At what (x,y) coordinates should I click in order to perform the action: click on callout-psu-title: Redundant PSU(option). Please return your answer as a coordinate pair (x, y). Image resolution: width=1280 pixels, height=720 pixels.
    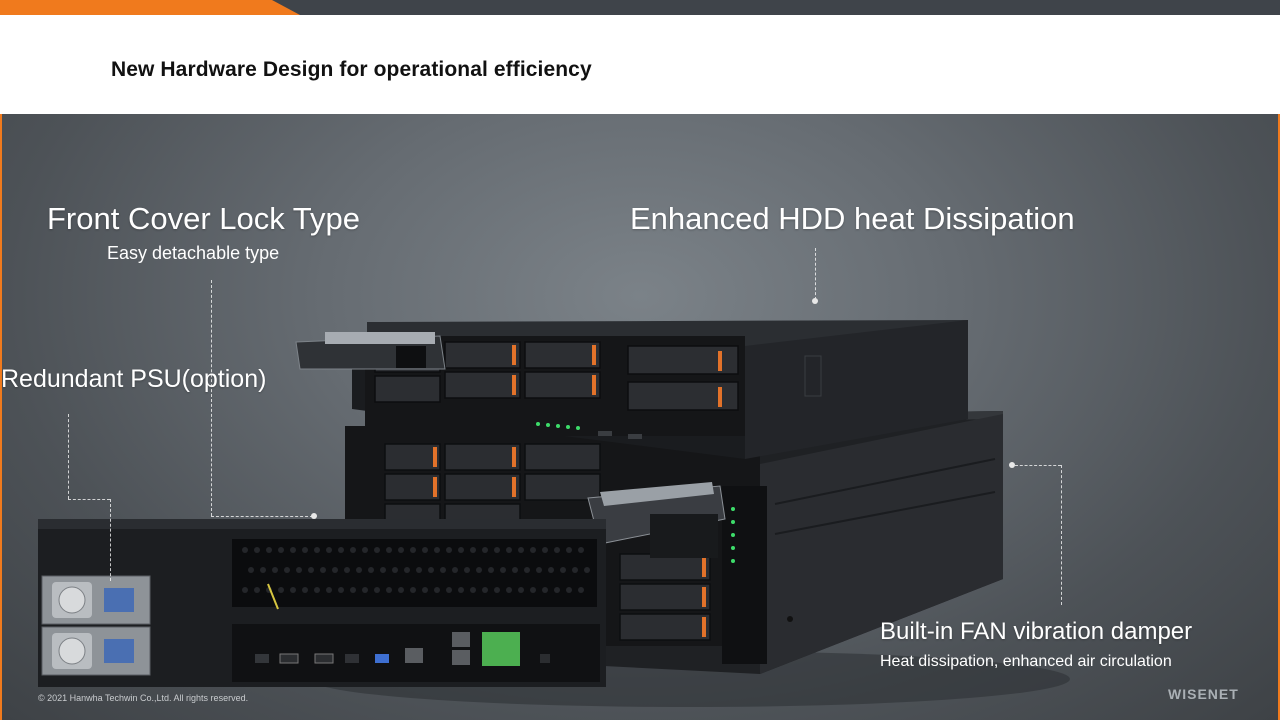
    Looking at the image, I should click on (134, 379).